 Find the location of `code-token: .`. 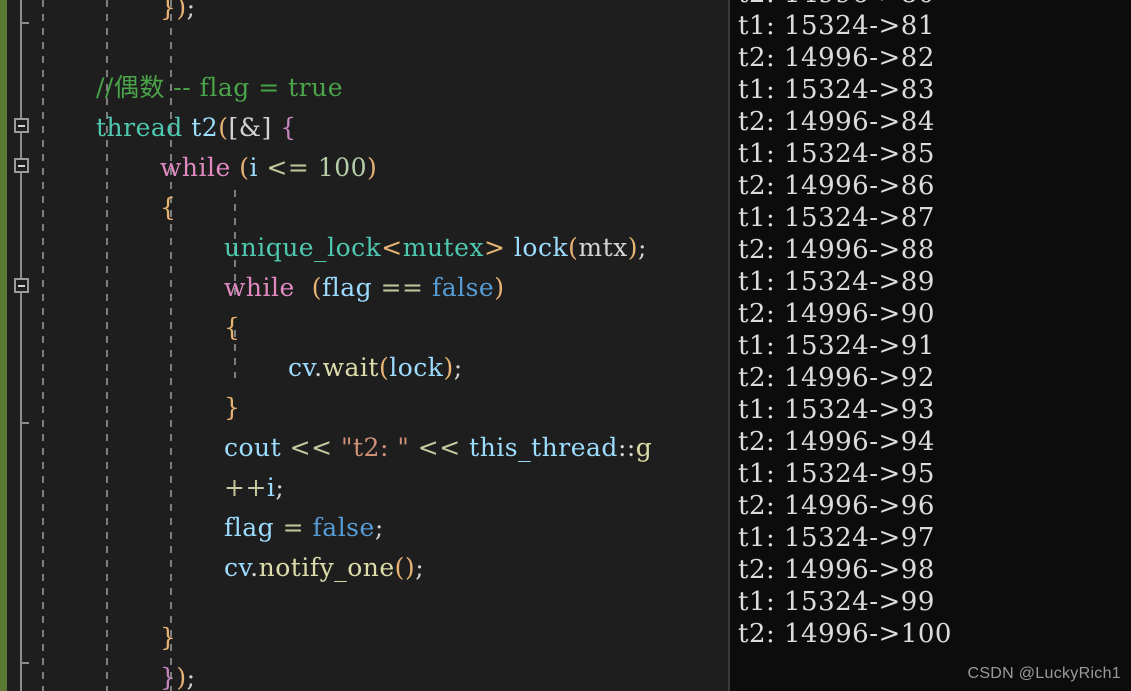

code-token: . is located at coordinates (318, 367).